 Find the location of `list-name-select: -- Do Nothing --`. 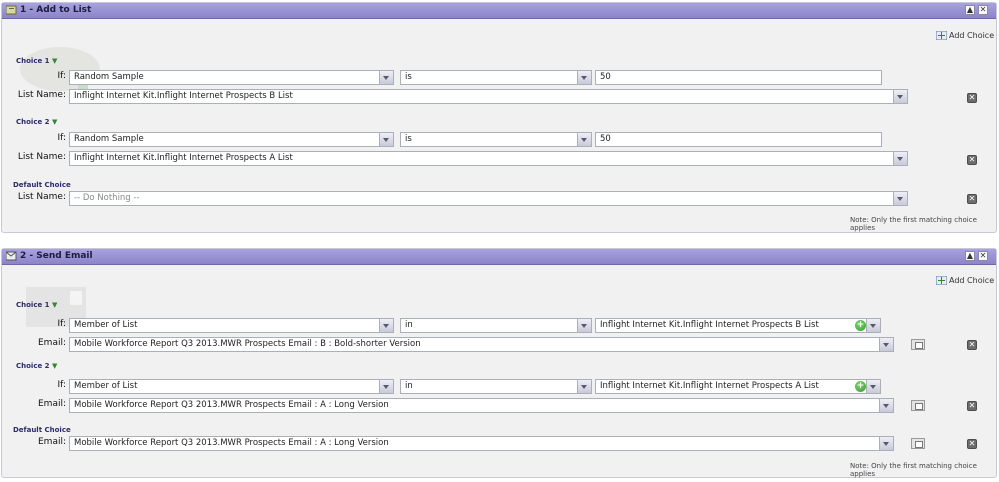

list-name-select: -- Do Nothing -- is located at coordinates (488, 198).